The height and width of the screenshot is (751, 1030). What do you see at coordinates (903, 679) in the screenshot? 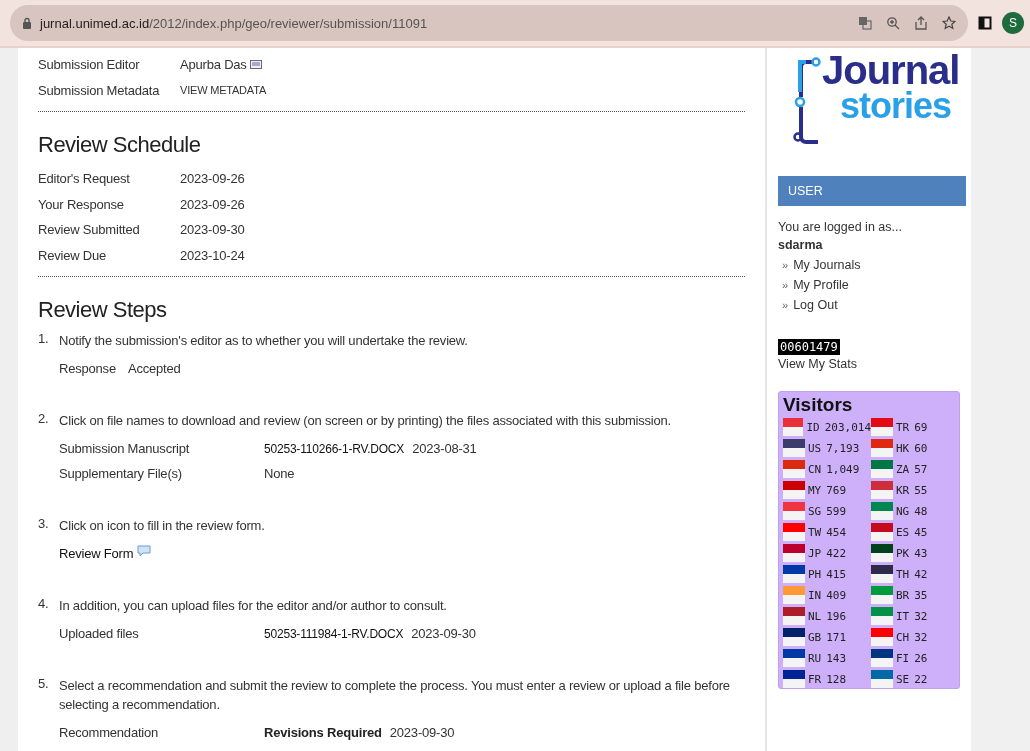
I see `country-code: SE` at bounding box center [903, 679].